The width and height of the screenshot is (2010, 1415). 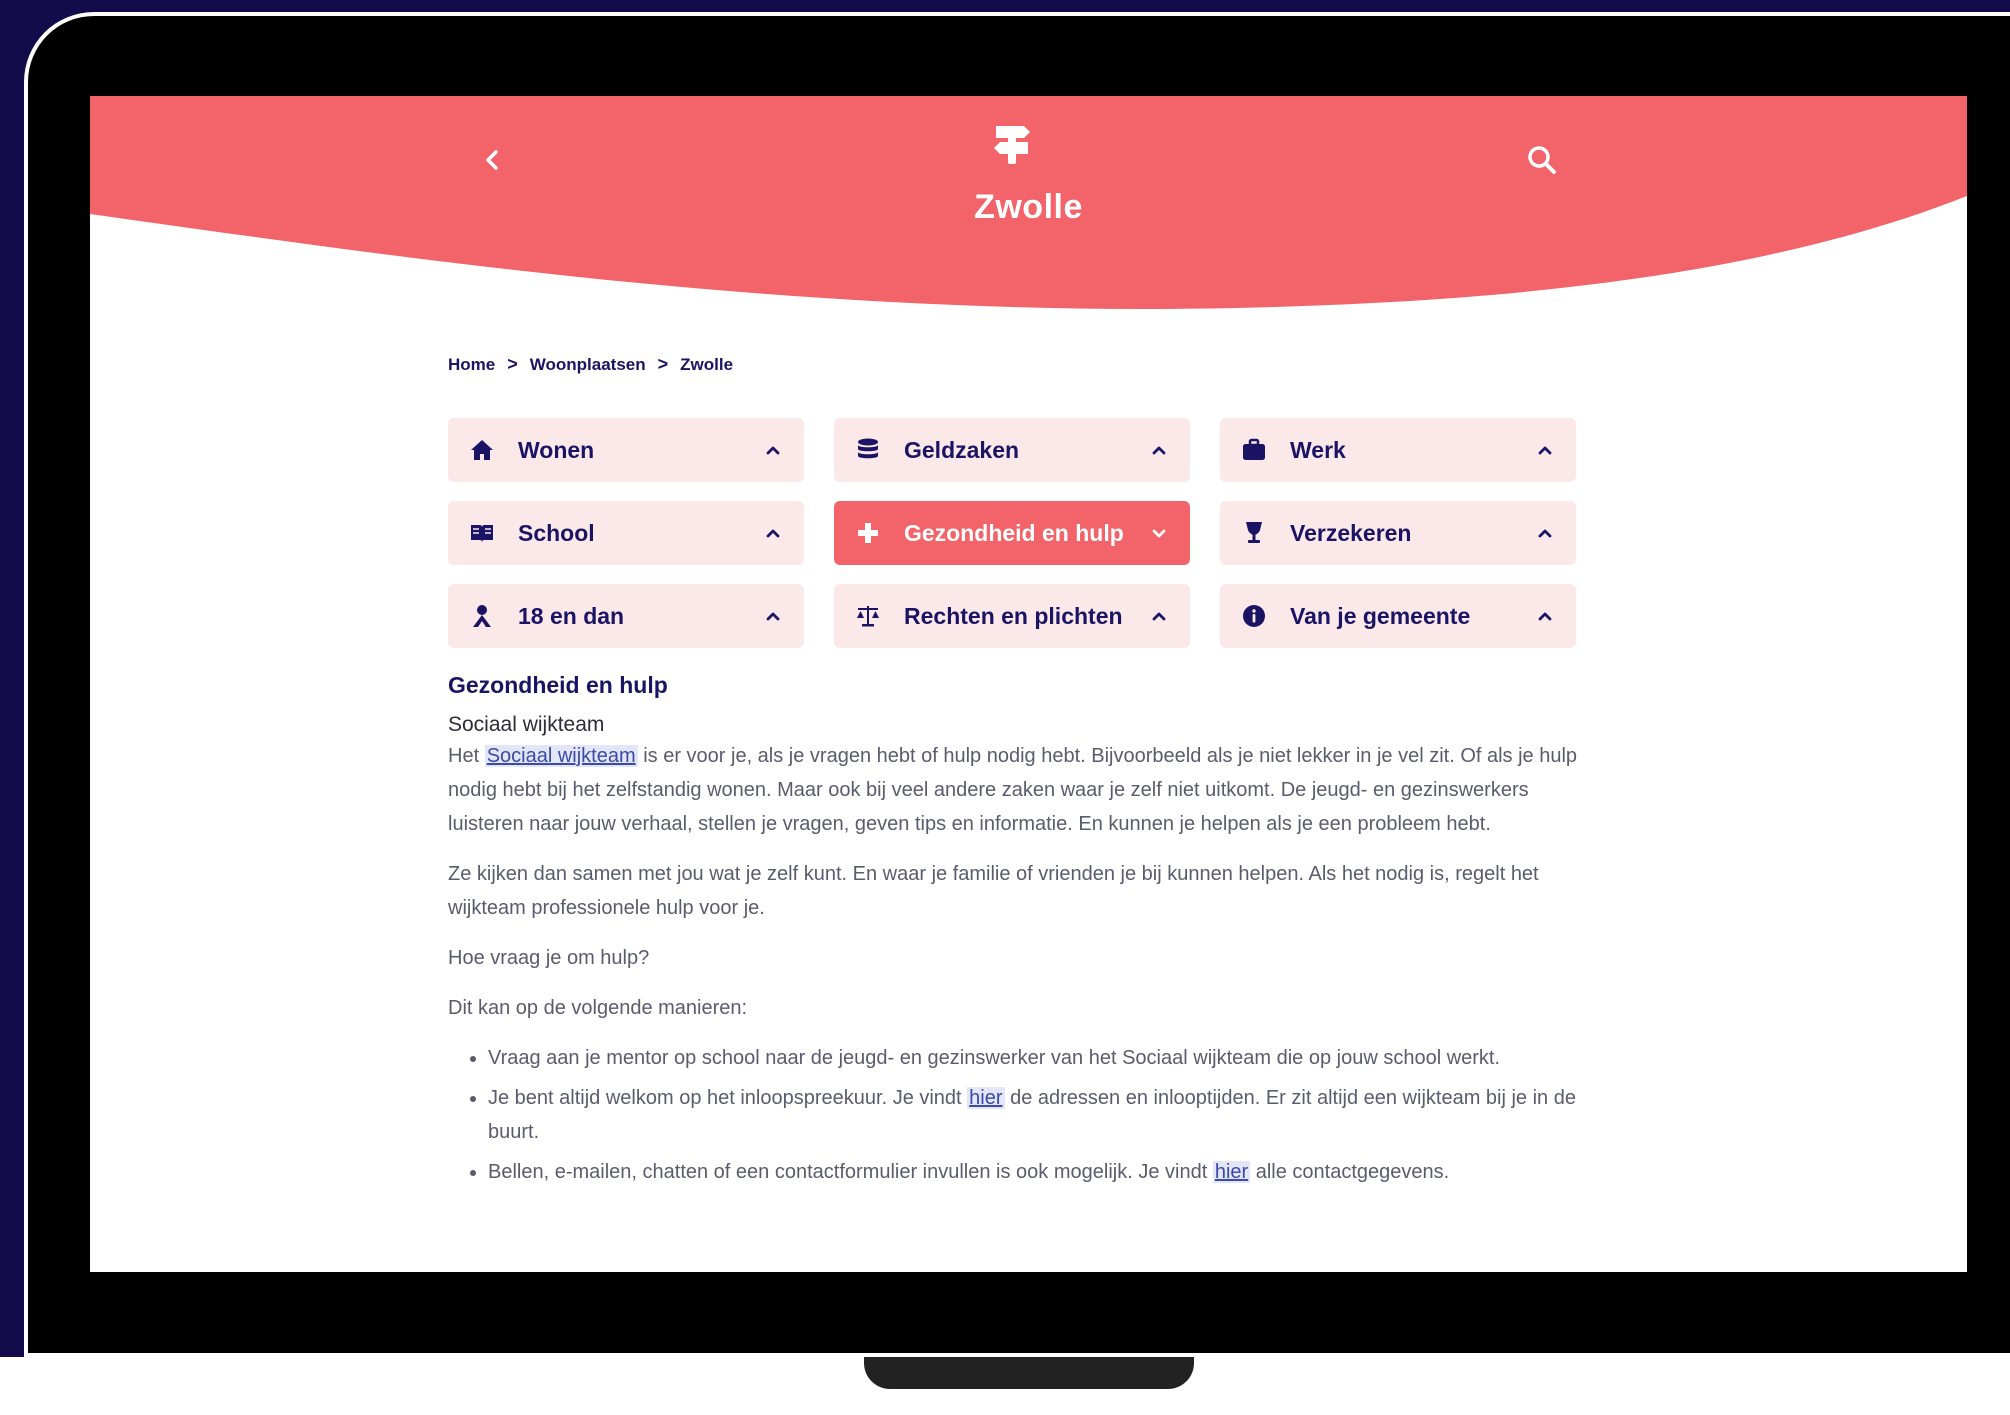 What do you see at coordinates (598, 1008) in the screenshot?
I see `paragraph-4: Dit kan op de volgende manieren:` at bounding box center [598, 1008].